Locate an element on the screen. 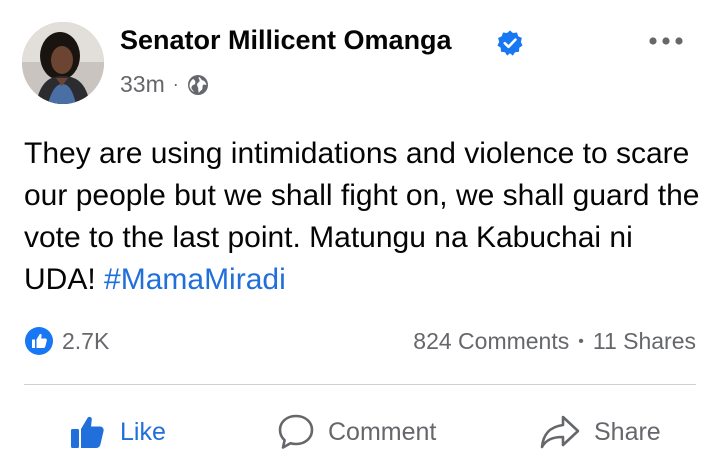 This screenshot has width=720, height=475. share-label: Share is located at coordinates (627, 431).